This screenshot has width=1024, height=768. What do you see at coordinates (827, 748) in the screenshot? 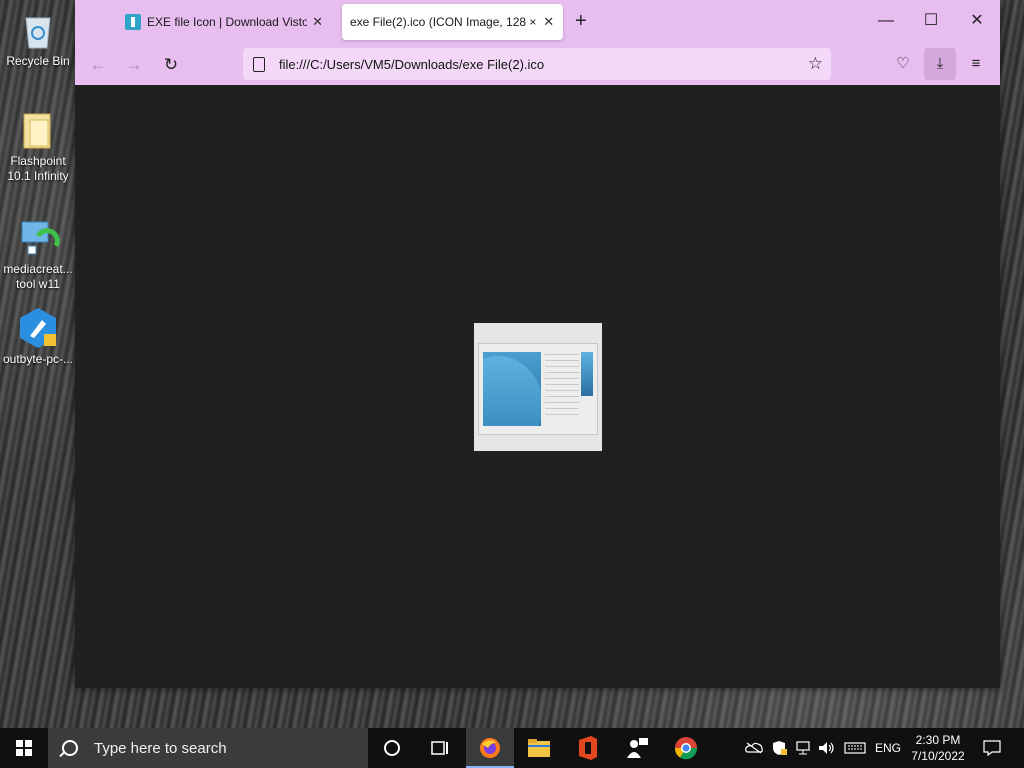
I see `volume-icon` at bounding box center [827, 748].